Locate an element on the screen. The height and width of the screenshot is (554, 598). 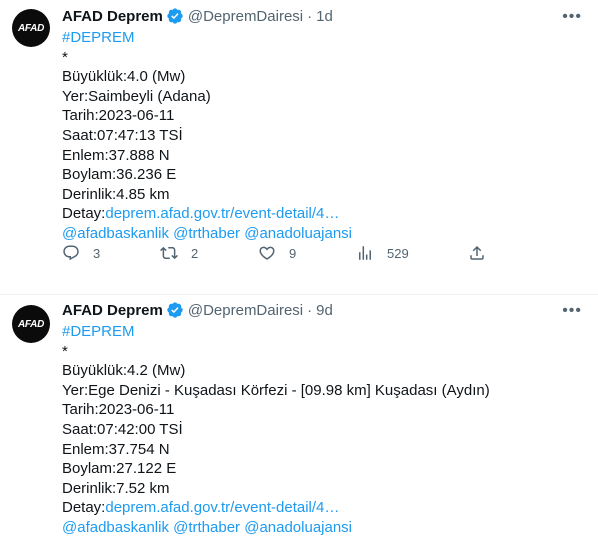
tweet-header: AFAD Deprem @DepremDairesi · 9d is located at coordinates (322, 310).